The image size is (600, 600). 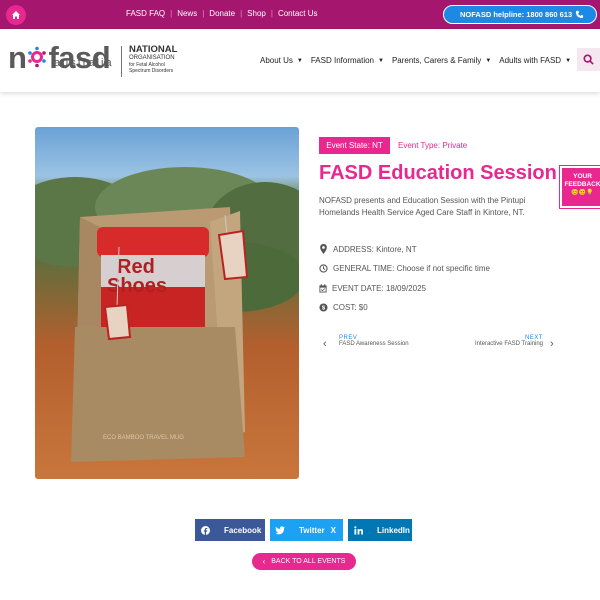 I want to click on box-text: ECO BAMBOO TRAVEL MUG, so click(x=143, y=438).